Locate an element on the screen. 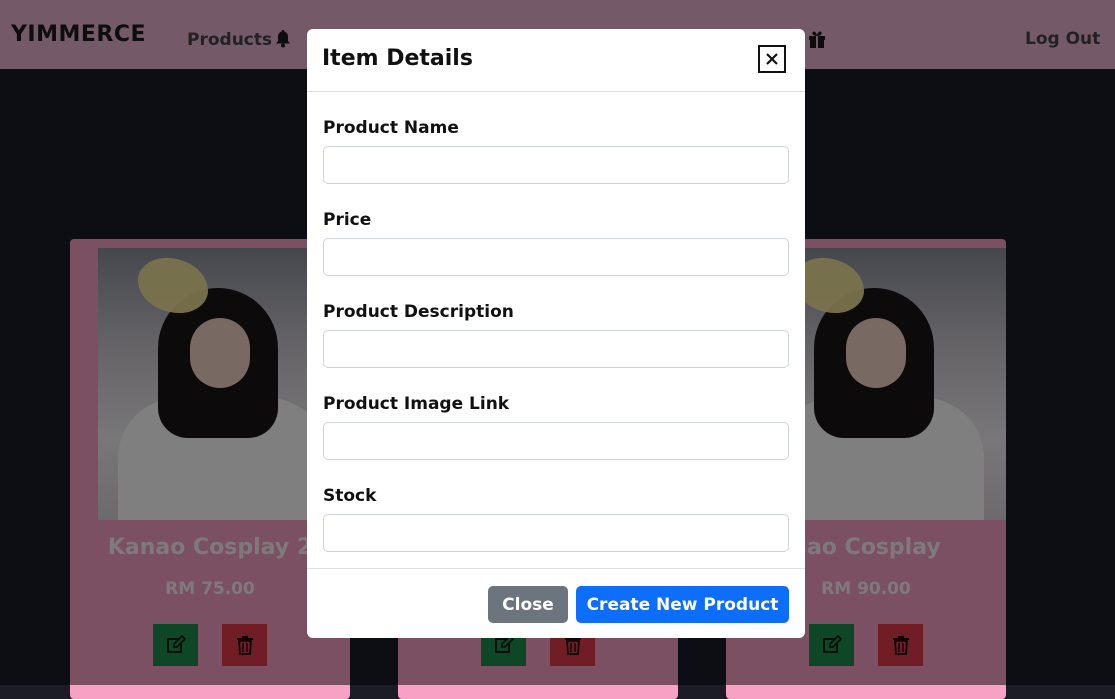  product-name-input is located at coordinates (556, 165).